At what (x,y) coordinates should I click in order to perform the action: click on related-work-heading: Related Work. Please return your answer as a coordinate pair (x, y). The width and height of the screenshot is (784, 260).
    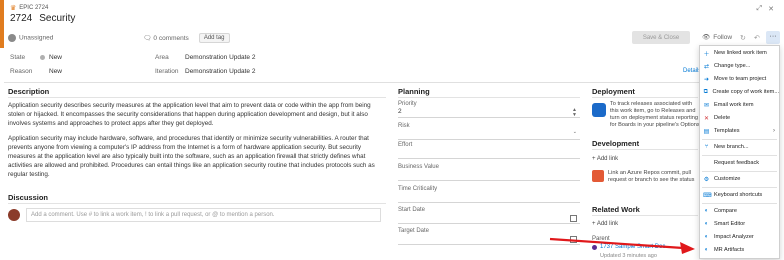
    Looking at the image, I should click on (616, 209).